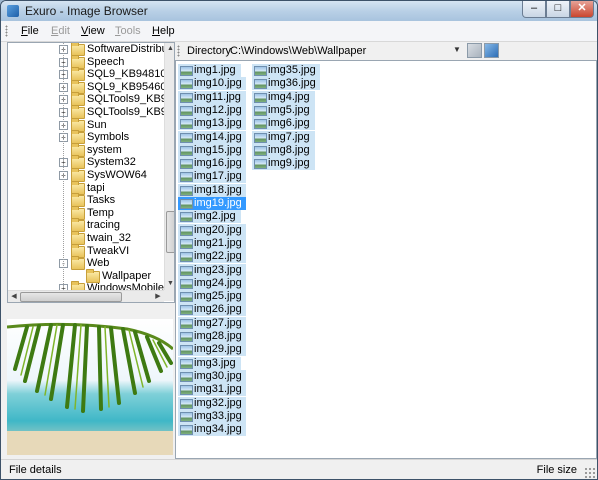  I want to click on close-button: ✕, so click(582, 9).